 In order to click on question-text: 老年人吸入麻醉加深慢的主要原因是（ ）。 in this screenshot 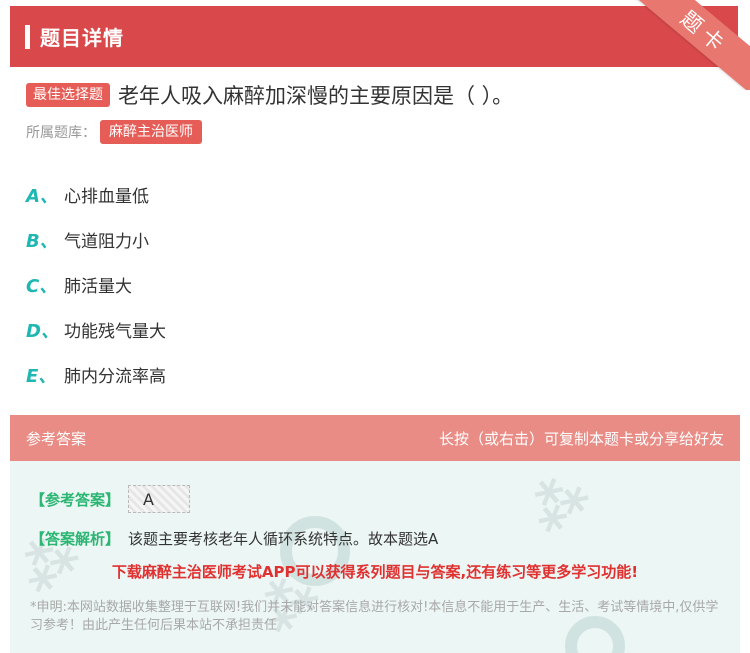, I will do `click(316, 96)`.